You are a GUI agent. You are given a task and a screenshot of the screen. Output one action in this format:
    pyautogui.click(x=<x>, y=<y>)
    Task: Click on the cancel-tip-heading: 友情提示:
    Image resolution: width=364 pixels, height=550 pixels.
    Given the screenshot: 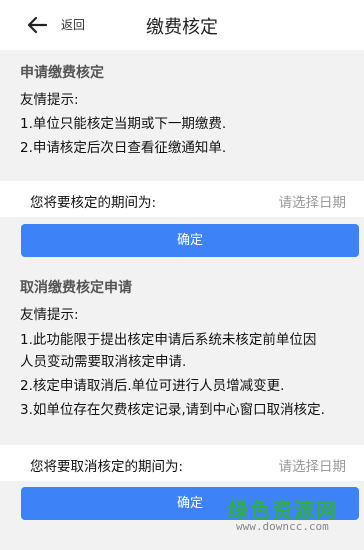 What is the action you would take?
    pyautogui.click(x=49, y=315)
    